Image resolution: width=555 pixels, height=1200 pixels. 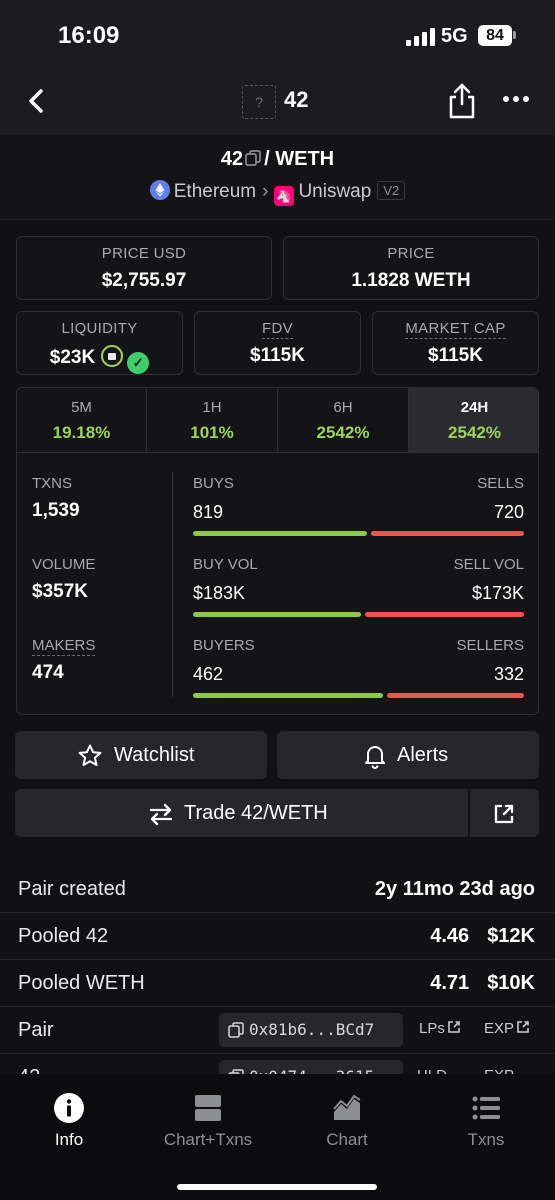 I want to click on trade-external-button, so click(x=504, y=813).